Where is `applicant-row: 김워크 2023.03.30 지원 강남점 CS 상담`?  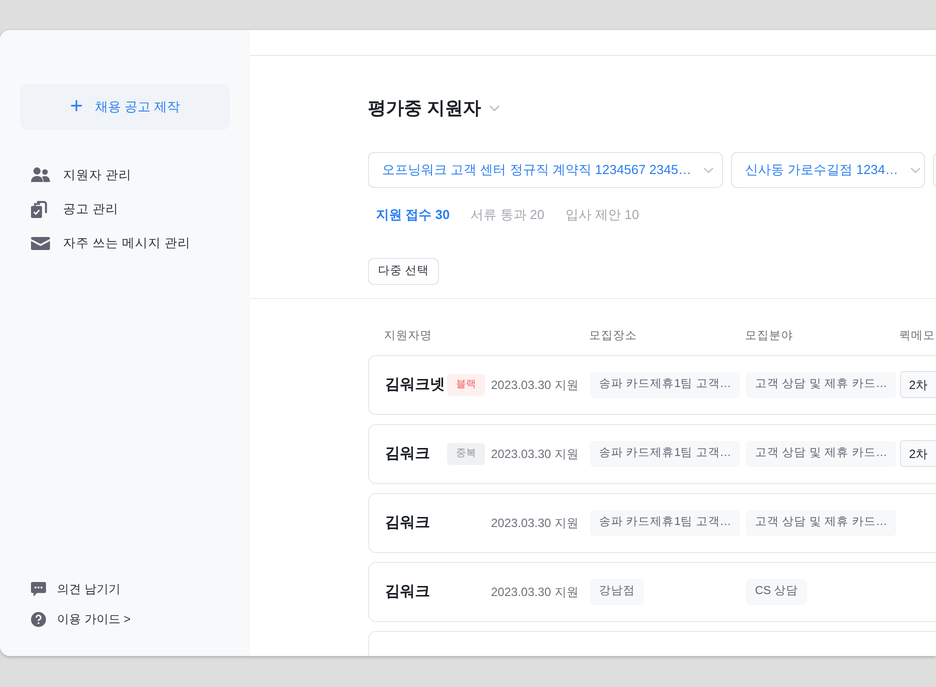 applicant-row: 김워크 2023.03.30 지원 강남점 CS 상담 is located at coordinates (652, 592).